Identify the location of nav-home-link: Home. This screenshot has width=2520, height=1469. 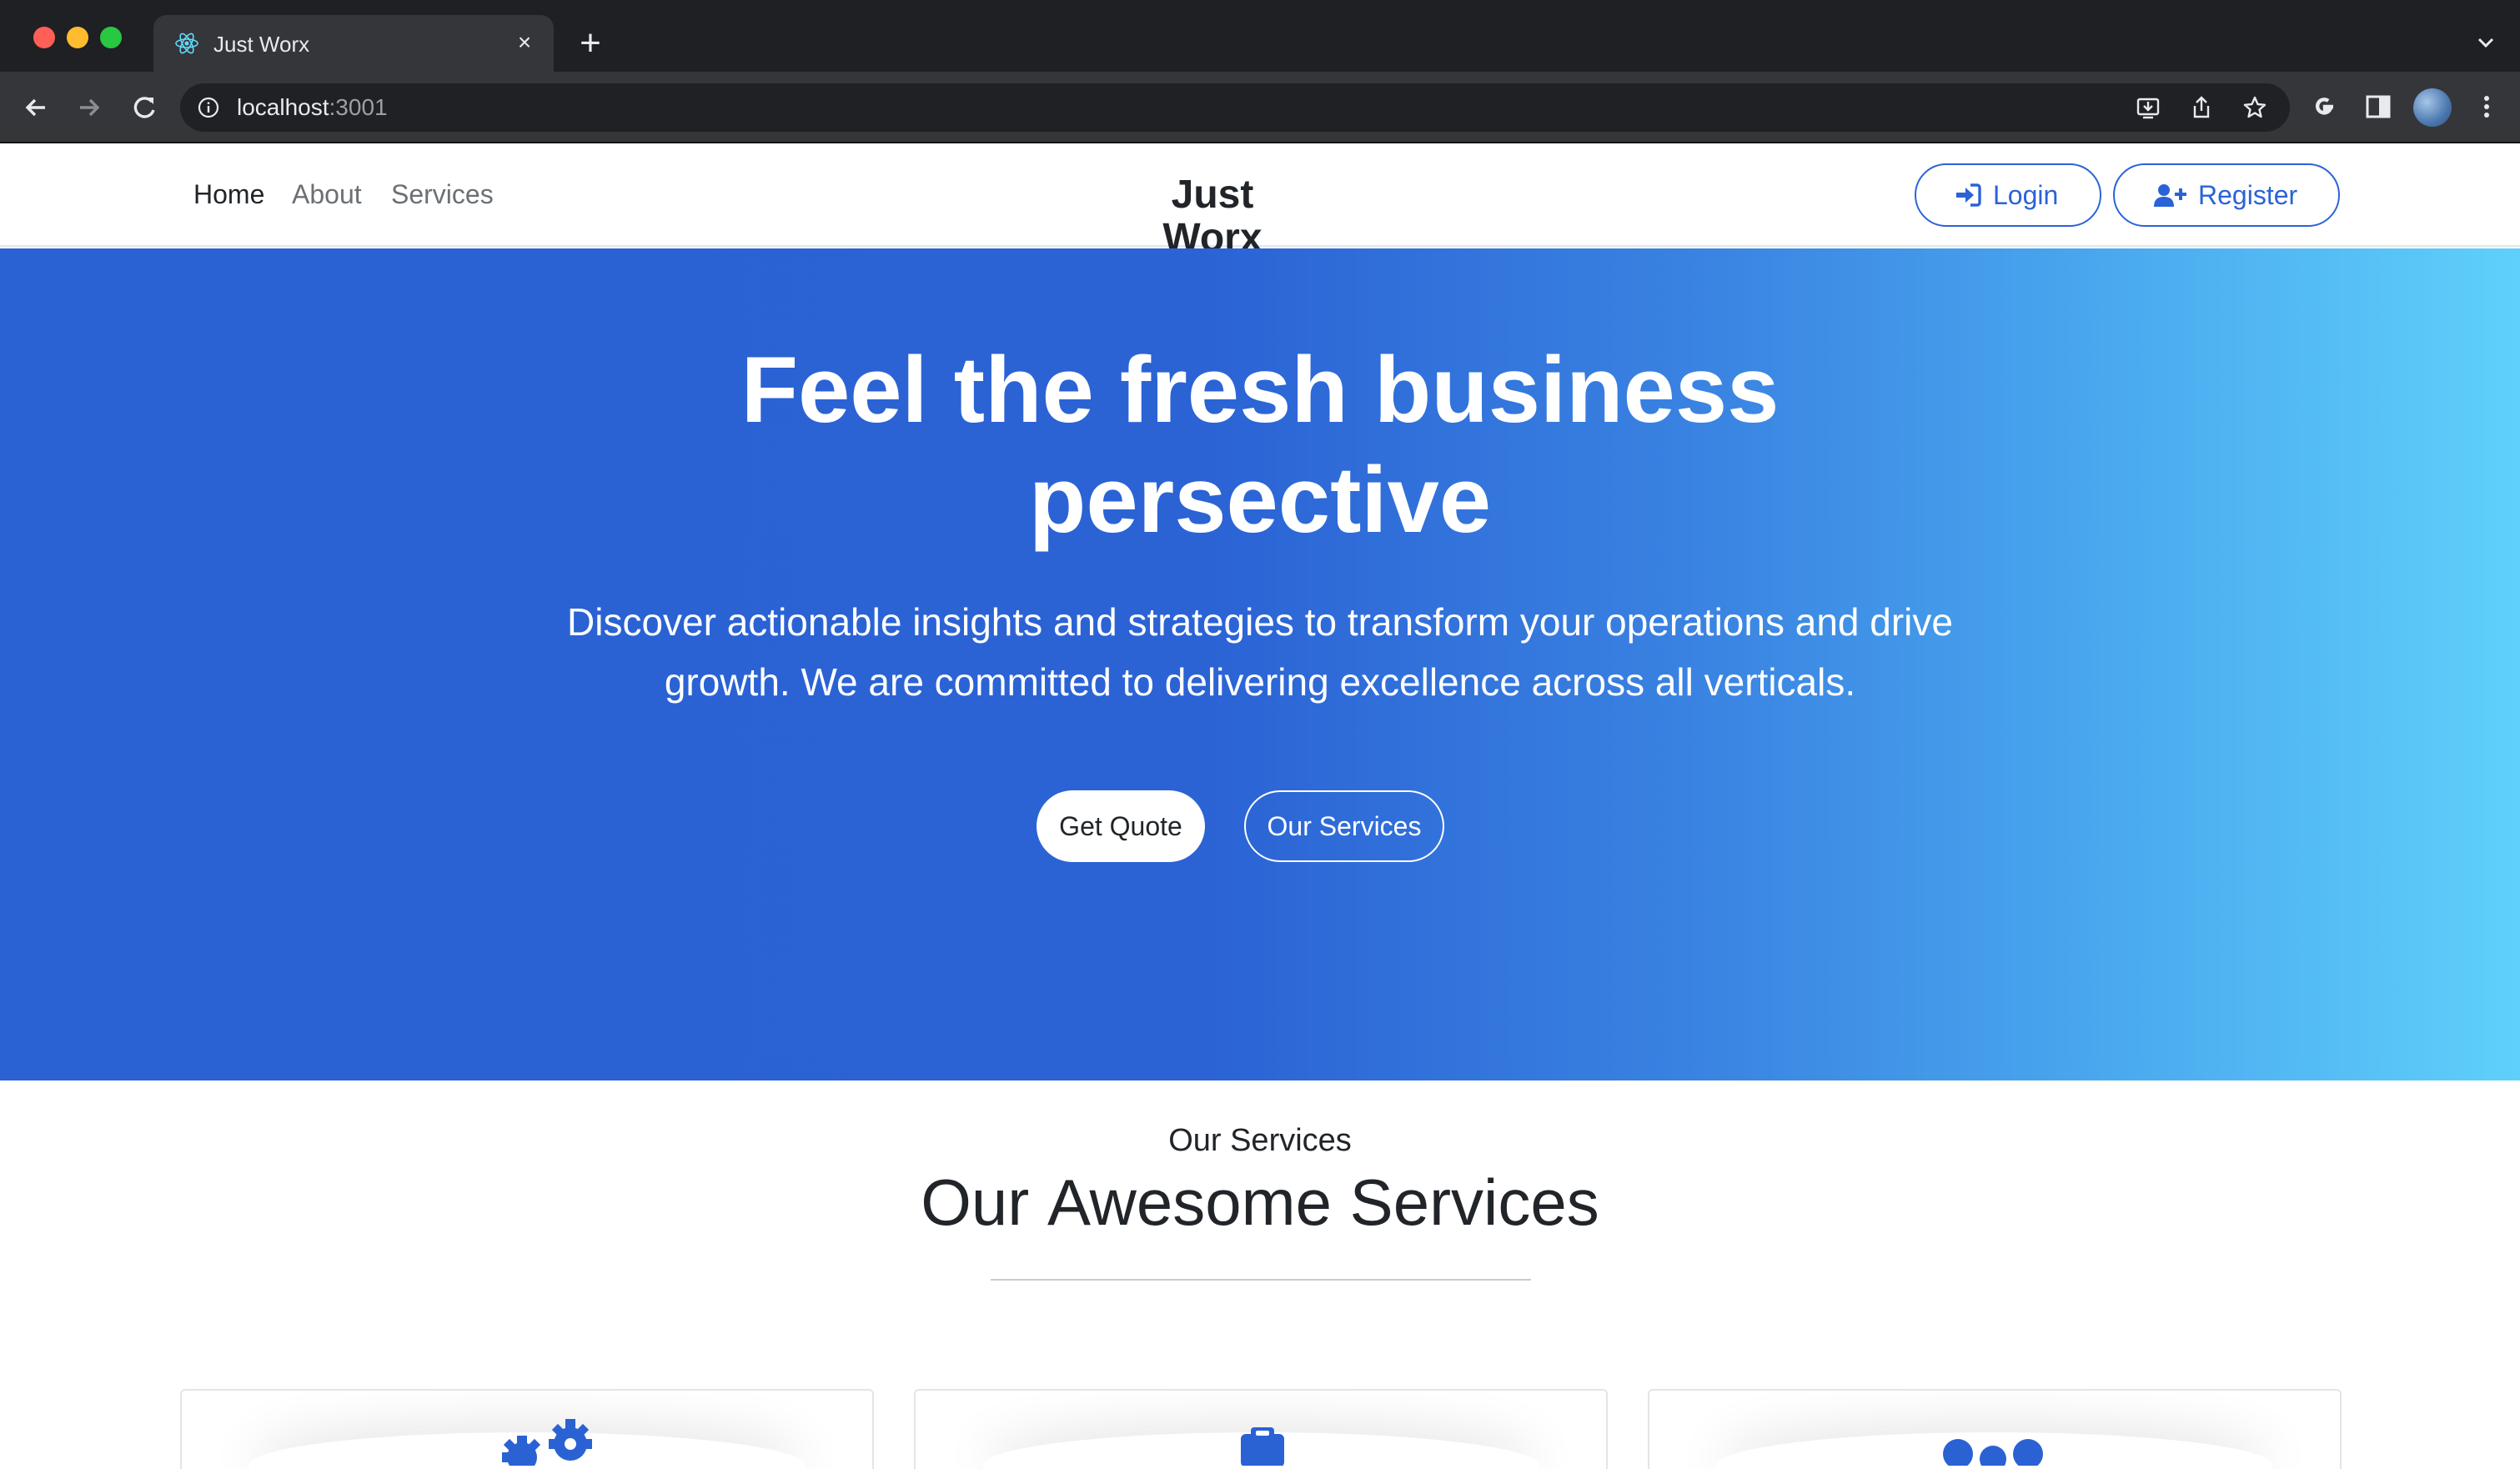
(228, 194).